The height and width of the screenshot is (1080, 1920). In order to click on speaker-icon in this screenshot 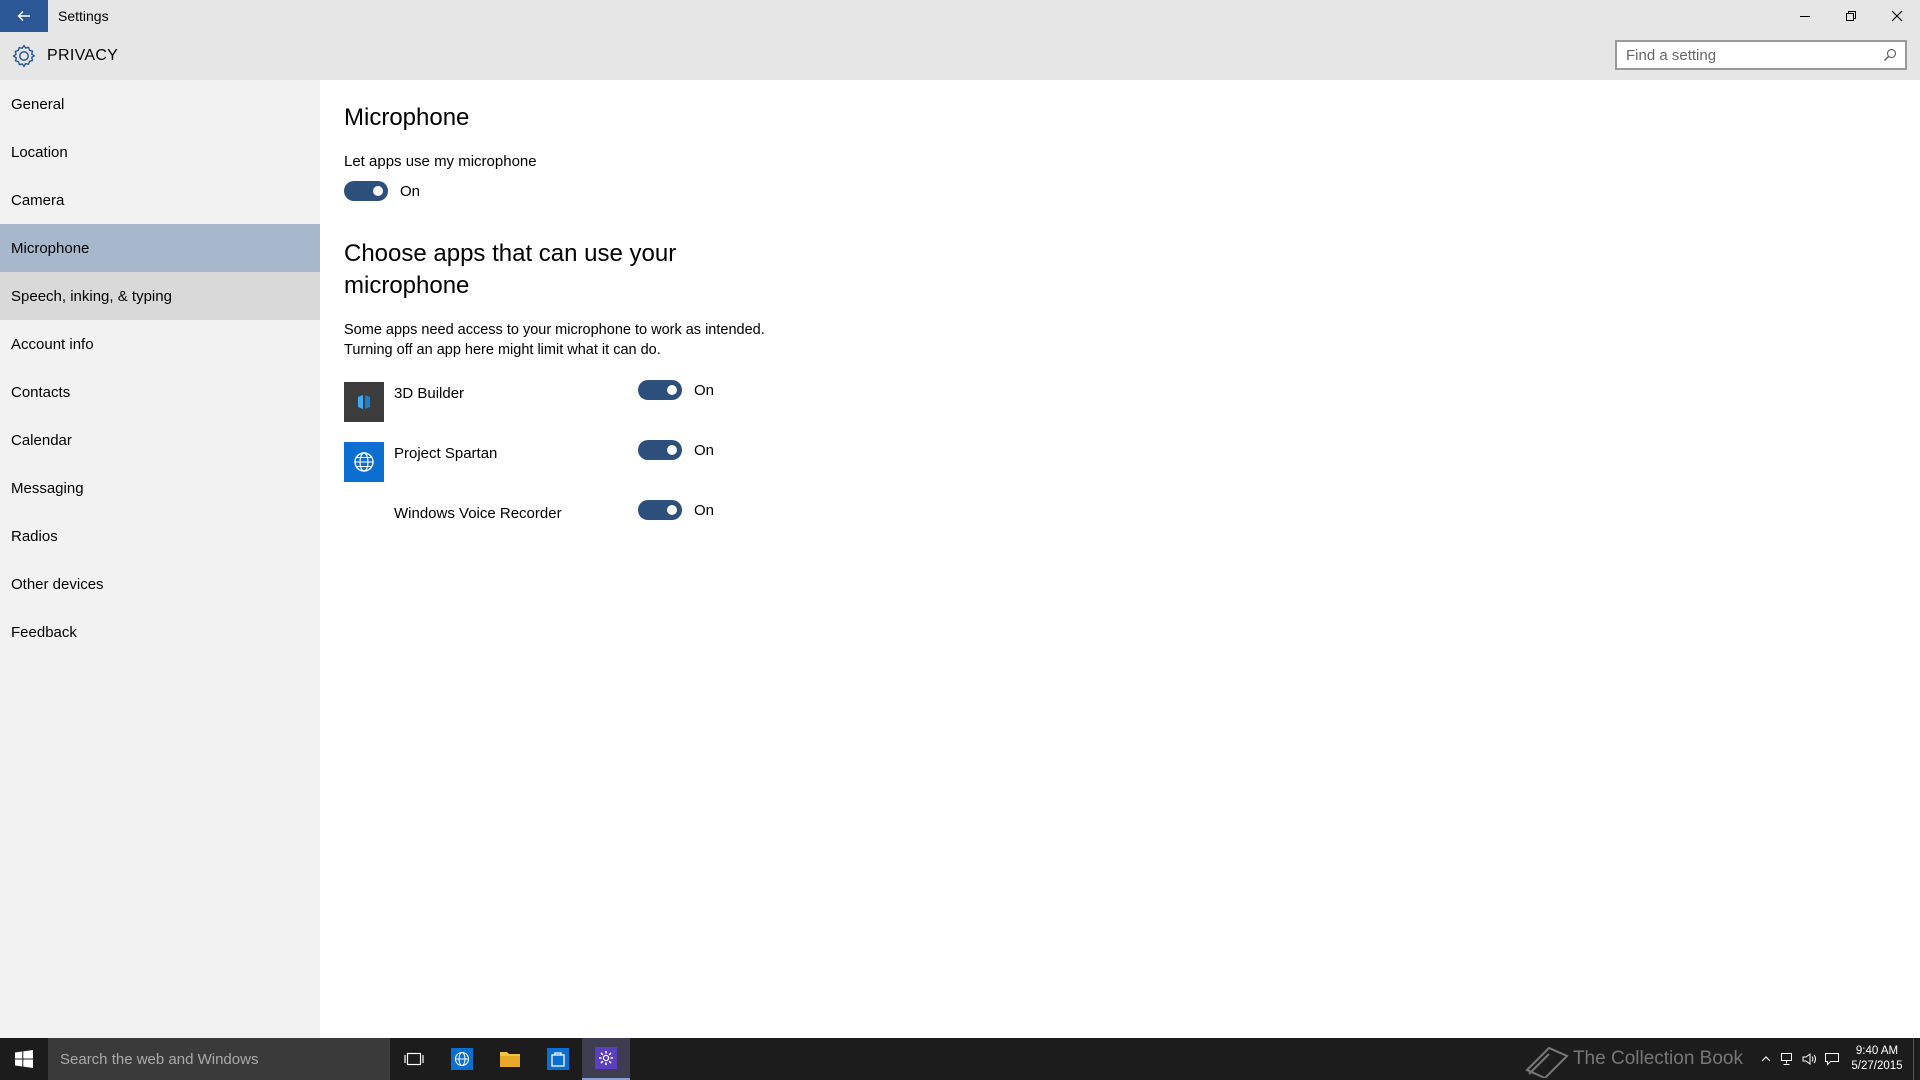, I will do `click(1809, 1059)`.